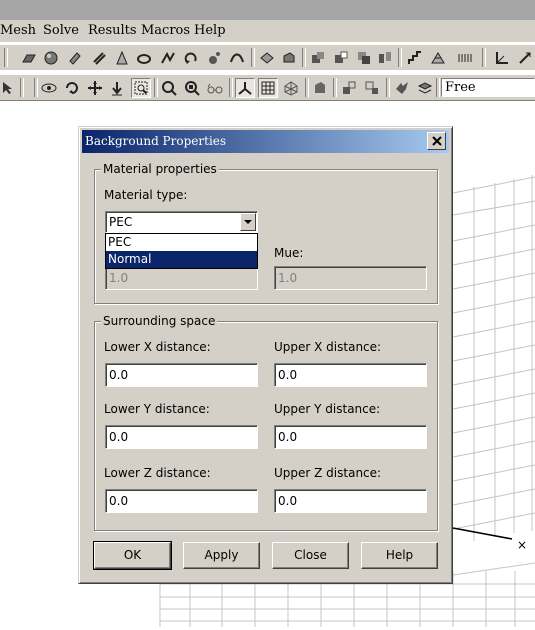 The width and height of the screenshot is (535, 630). I want to click on wireframe-icon, so click(291, 88).